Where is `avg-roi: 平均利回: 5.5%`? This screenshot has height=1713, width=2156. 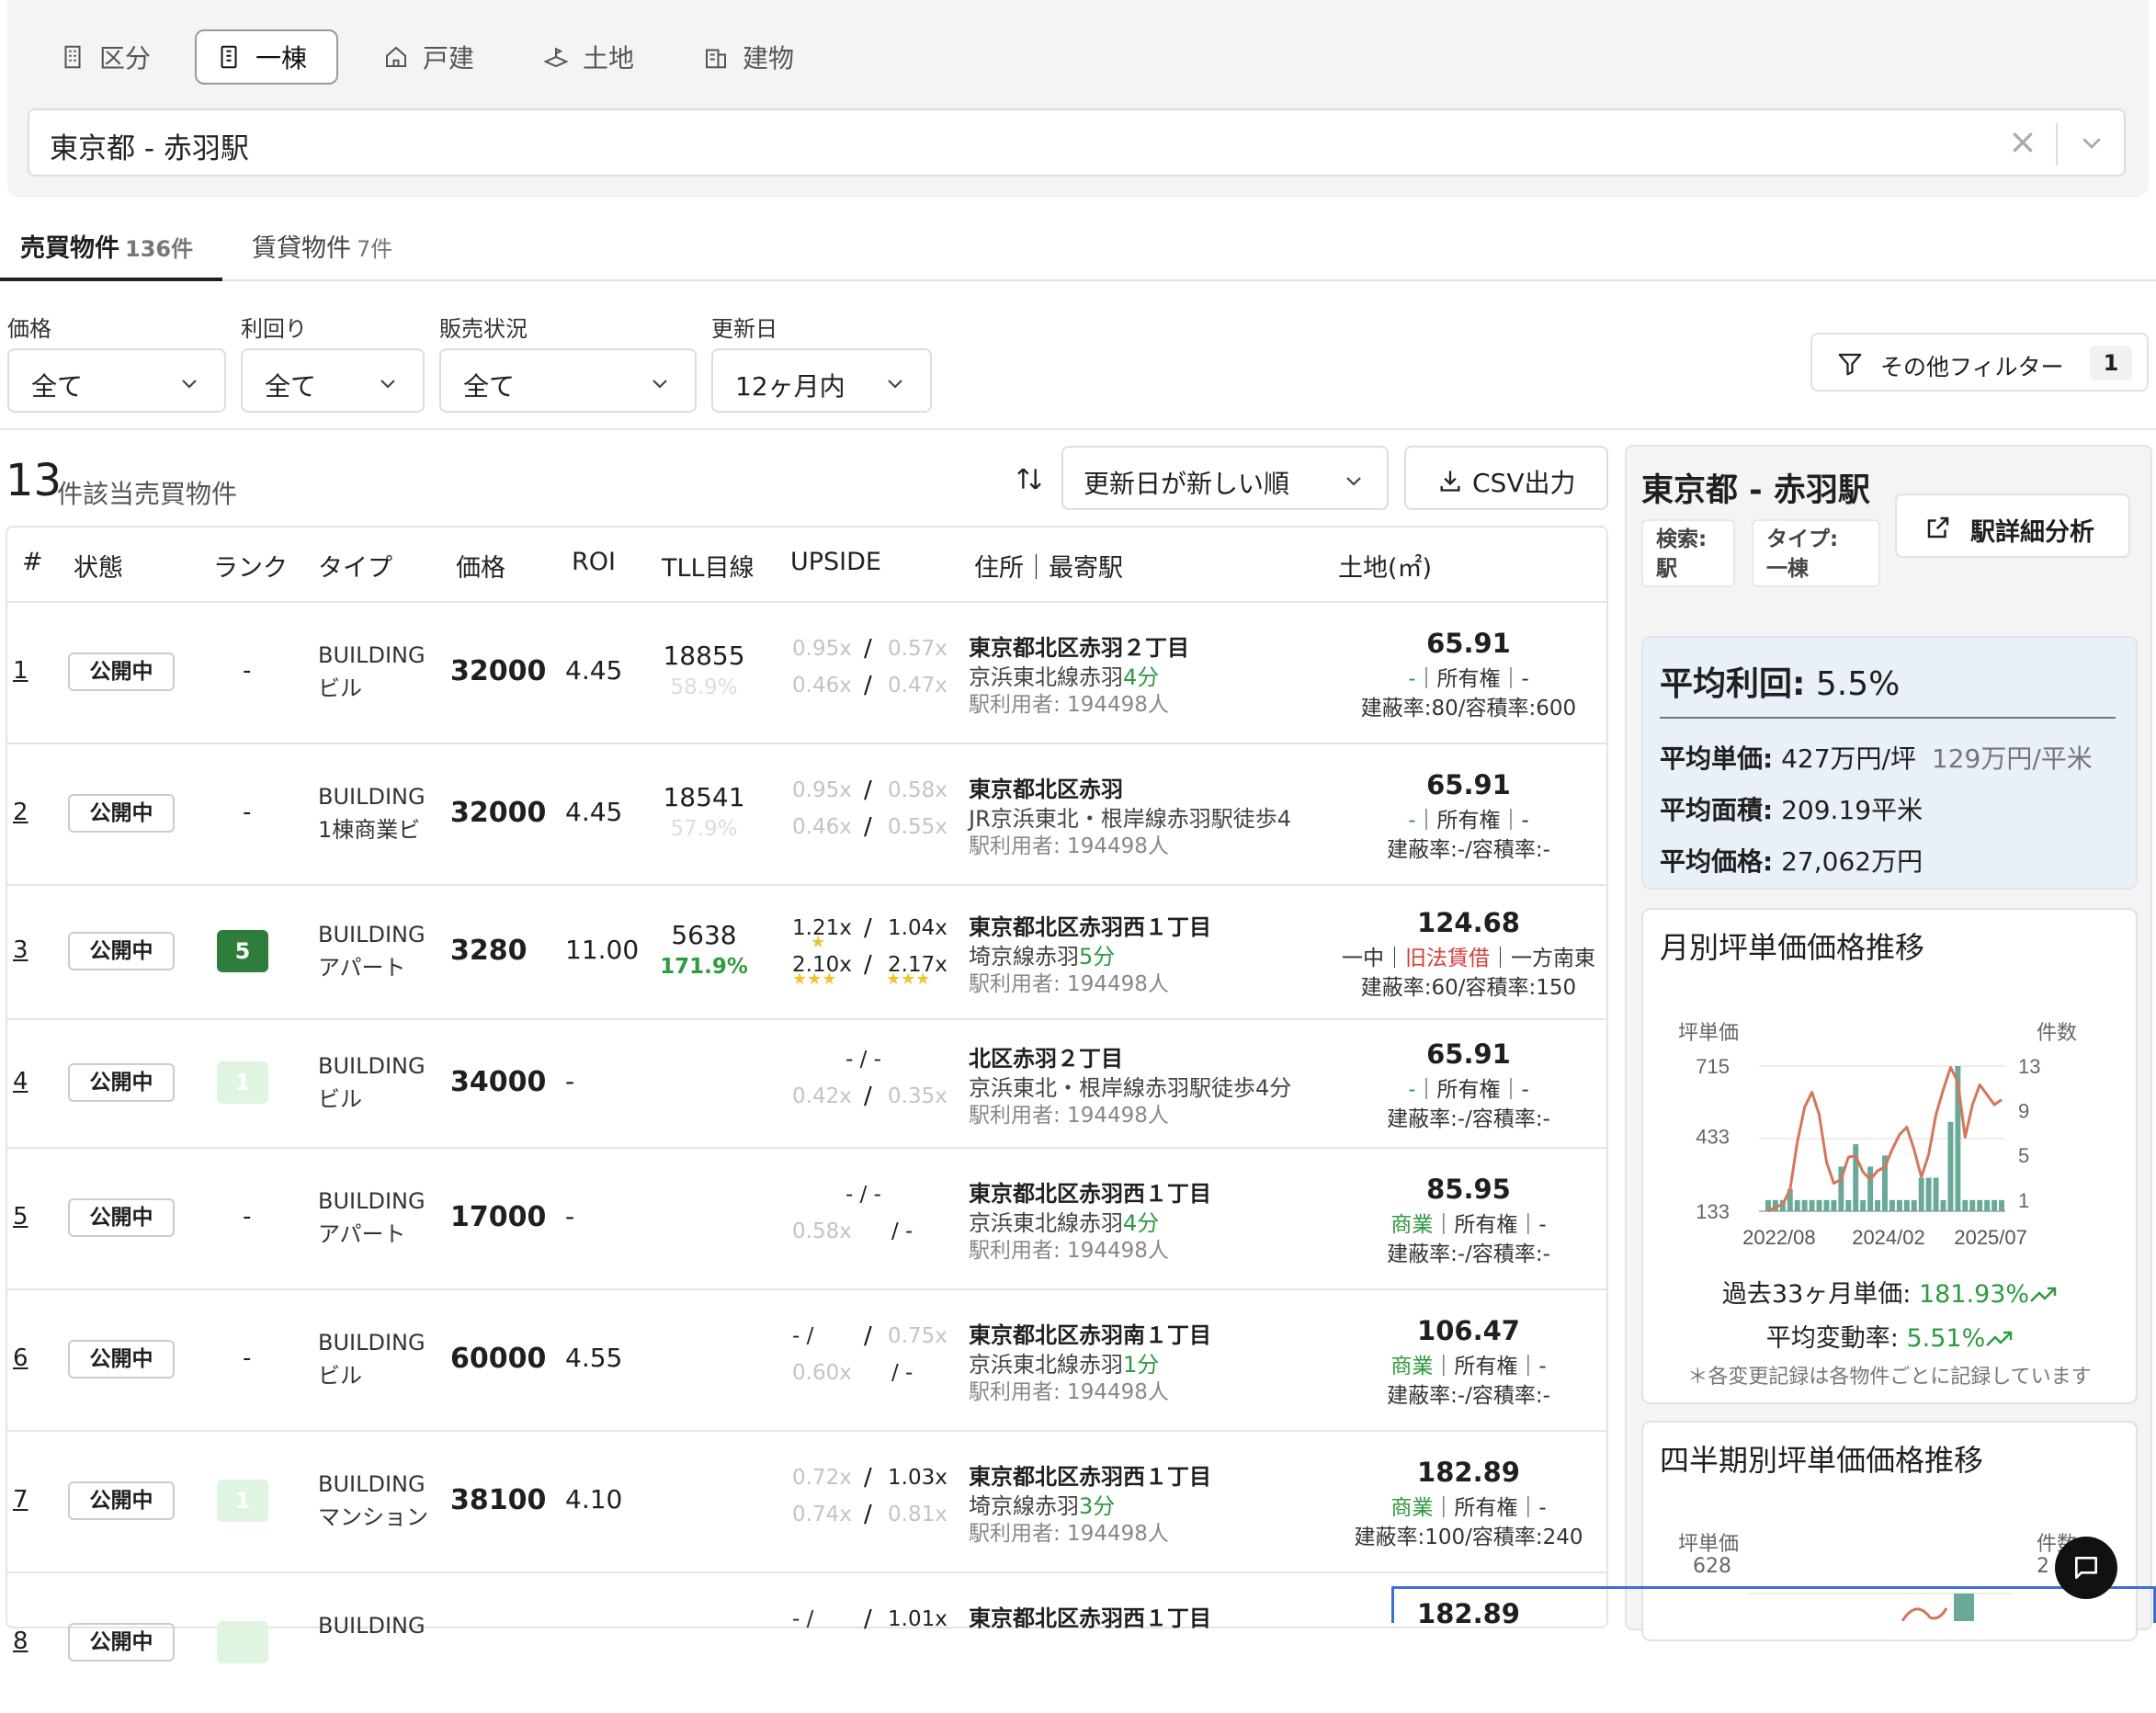 avg-roi: 平均利回: 5.5% is located at coordinates (1780, 681).